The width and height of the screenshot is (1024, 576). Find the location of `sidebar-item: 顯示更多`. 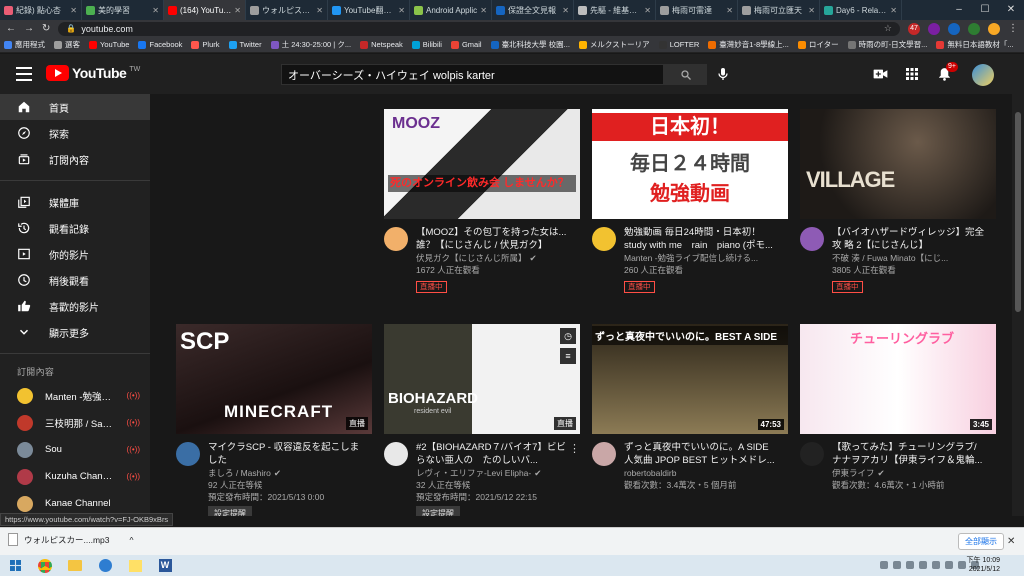

sidebar-item: 顯示更多 is located at coordinates (75, 332).